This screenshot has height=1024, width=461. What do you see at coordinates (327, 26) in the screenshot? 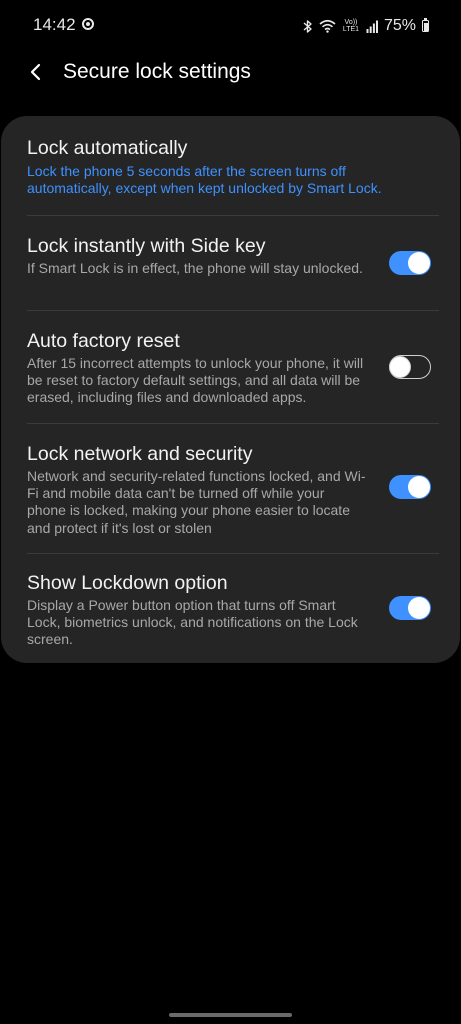
I see `wifi-icon` at bounding box center [327, 26].